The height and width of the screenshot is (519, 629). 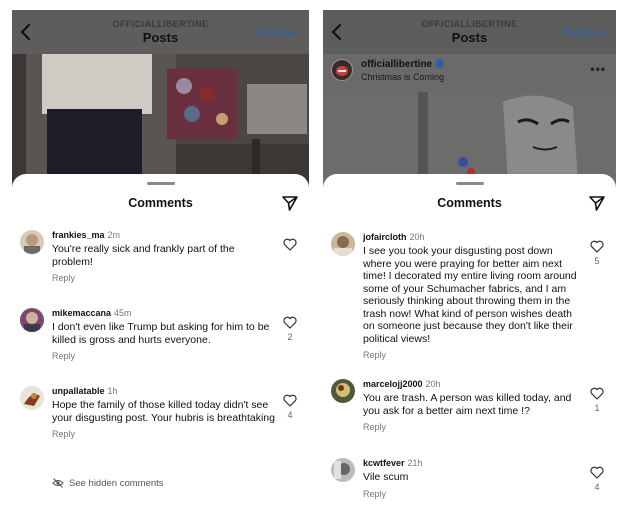 I want to click on see-hidden-comments-button: See hidden comments, so click(x=108, y=483).